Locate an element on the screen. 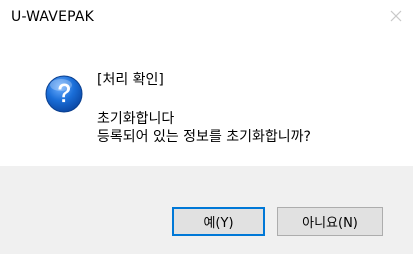 The image size is (413, 254). title-bar: U-WAVEPAK is located at coordinates (206, 16).